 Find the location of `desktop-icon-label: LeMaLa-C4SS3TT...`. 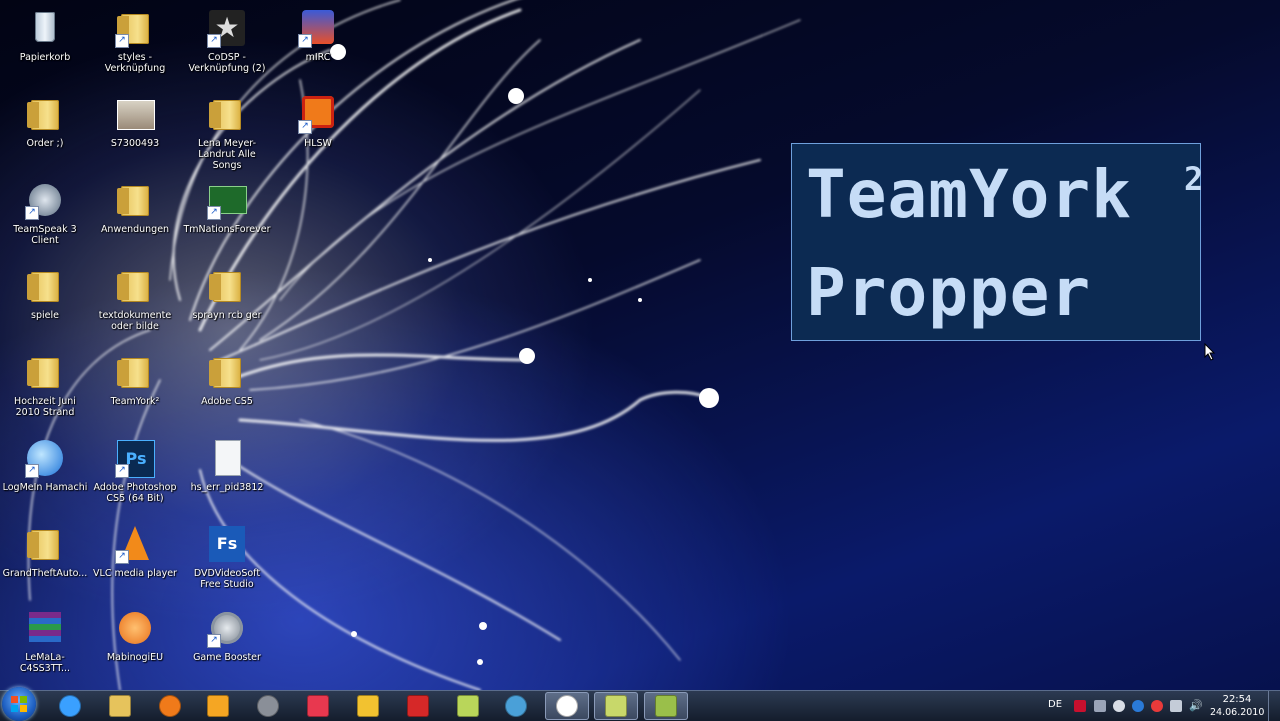

desktop-icon-label: LeMaLa-C4SS3TT... is located at coordinates (45, 663).